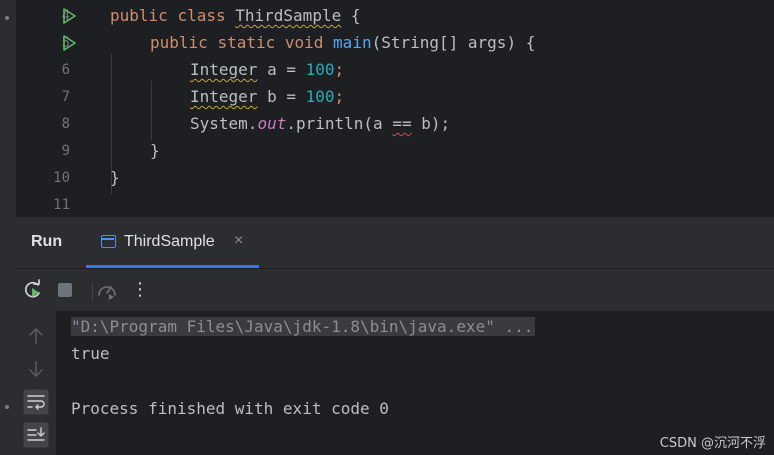 This screenshot has height=455, width=774. I want to click on gutter-row: 11, so click(61, 204).